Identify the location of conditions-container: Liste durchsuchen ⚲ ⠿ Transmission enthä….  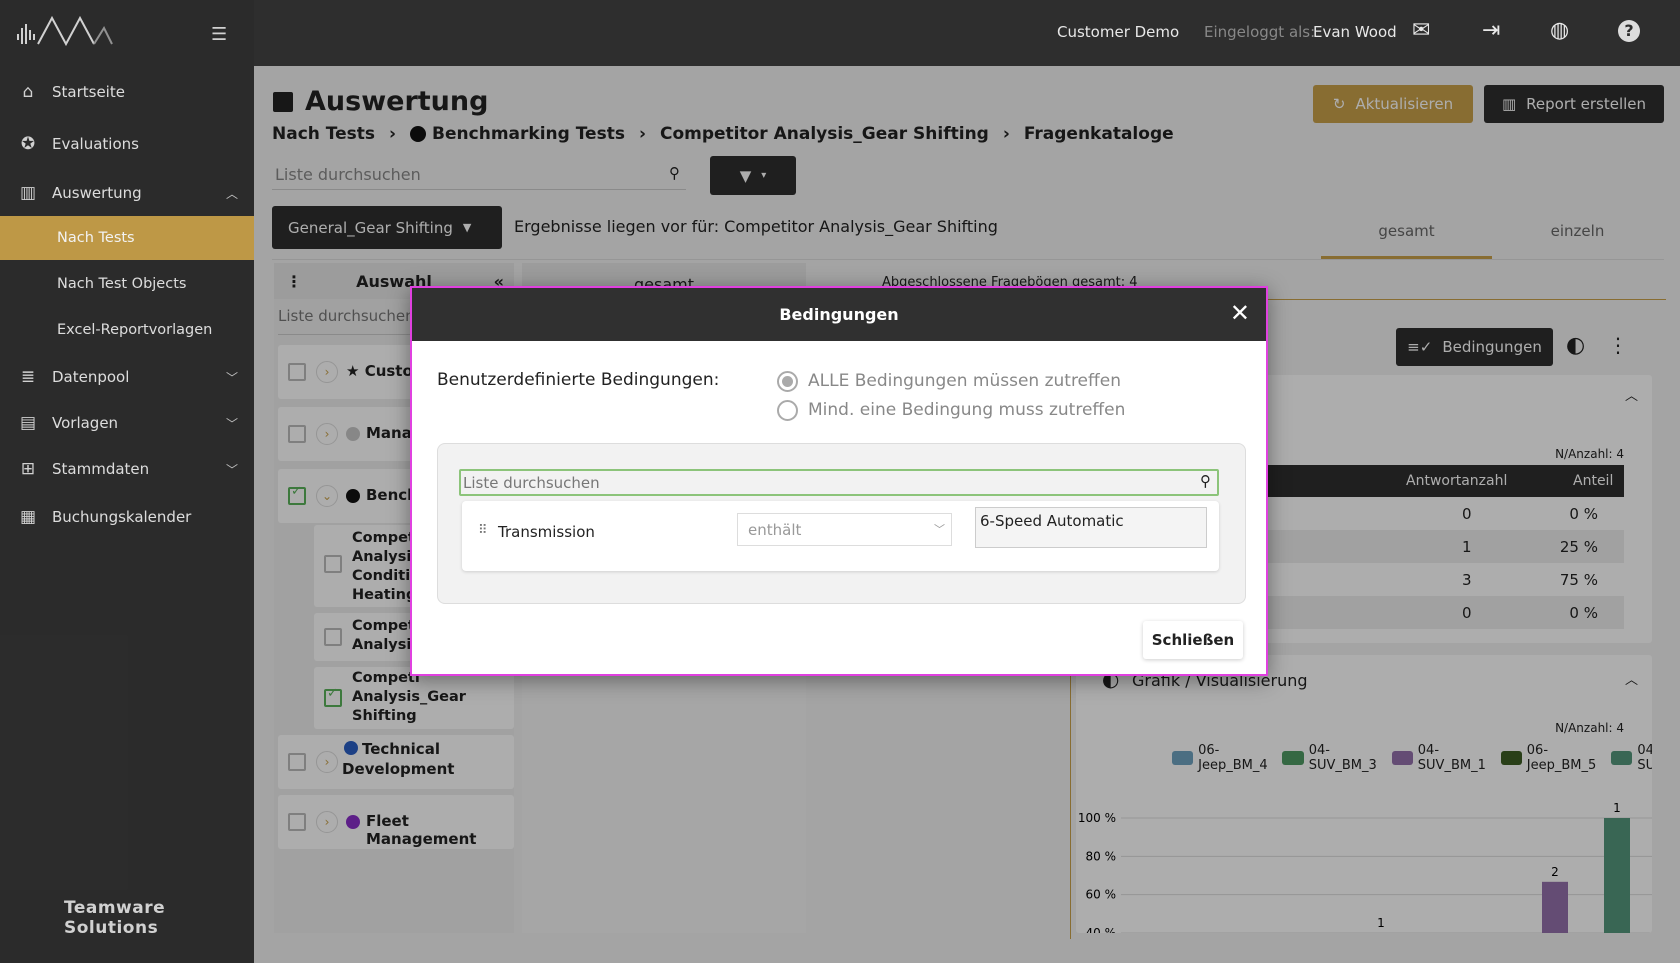
(841, 523).